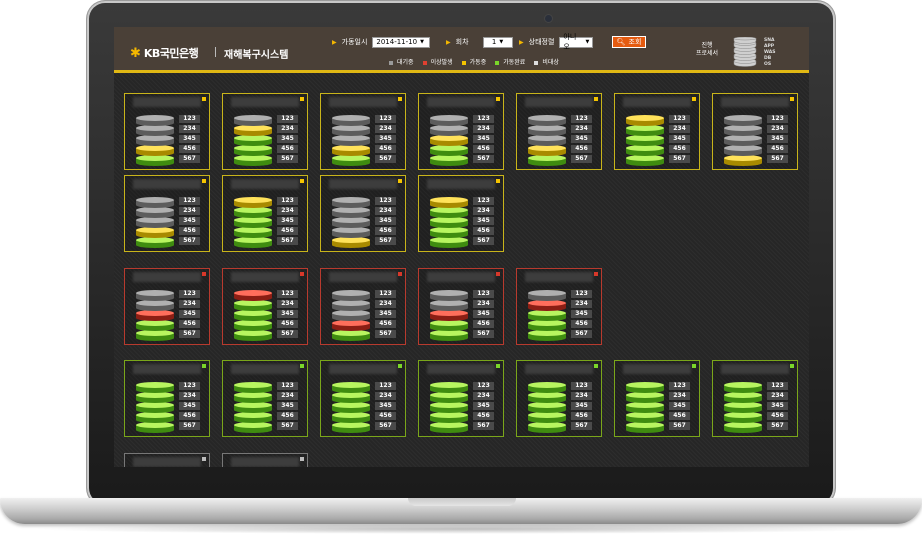 The height and width of the screenshot is (537, 922). What do you see at coordinates (462, 42) in the screenshot?
I see `round-label: 회차` at bounding box center [462, 42].